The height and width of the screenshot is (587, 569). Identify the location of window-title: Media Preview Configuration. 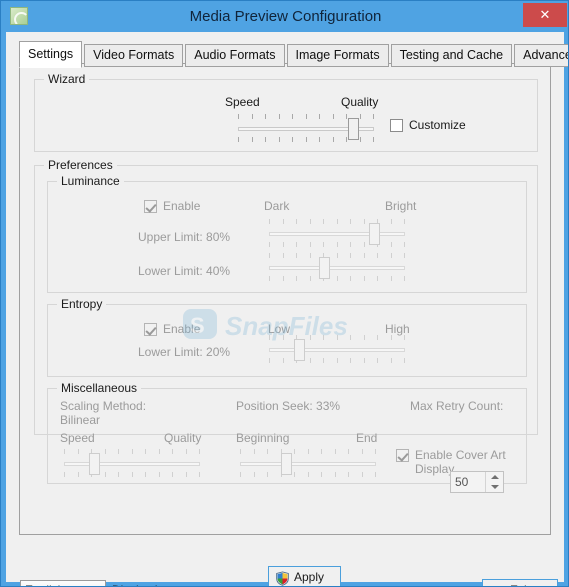
(285, 16).